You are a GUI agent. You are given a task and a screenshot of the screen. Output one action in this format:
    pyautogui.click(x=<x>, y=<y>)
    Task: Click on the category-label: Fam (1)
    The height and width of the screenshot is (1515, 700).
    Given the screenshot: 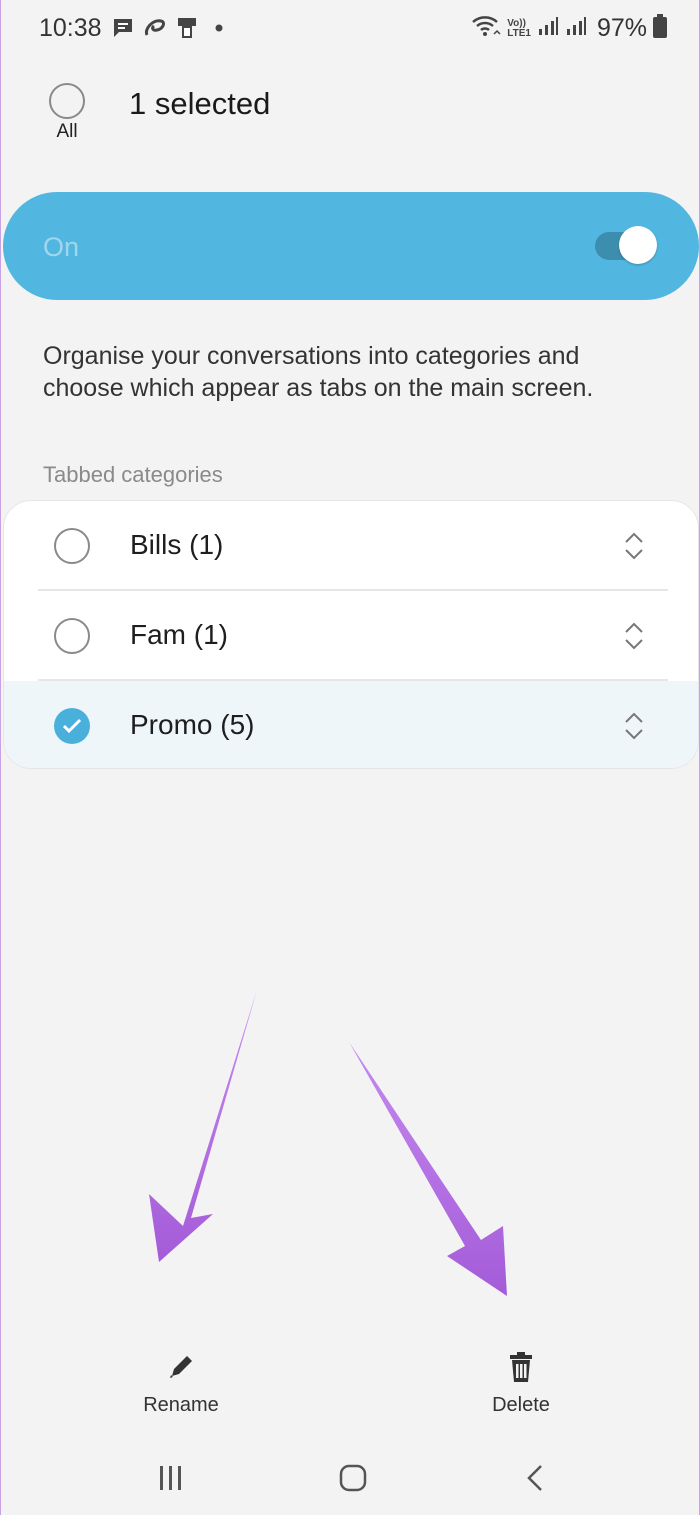 What is the action you would take?
    pyautogui.click(x=179, y=634)
    